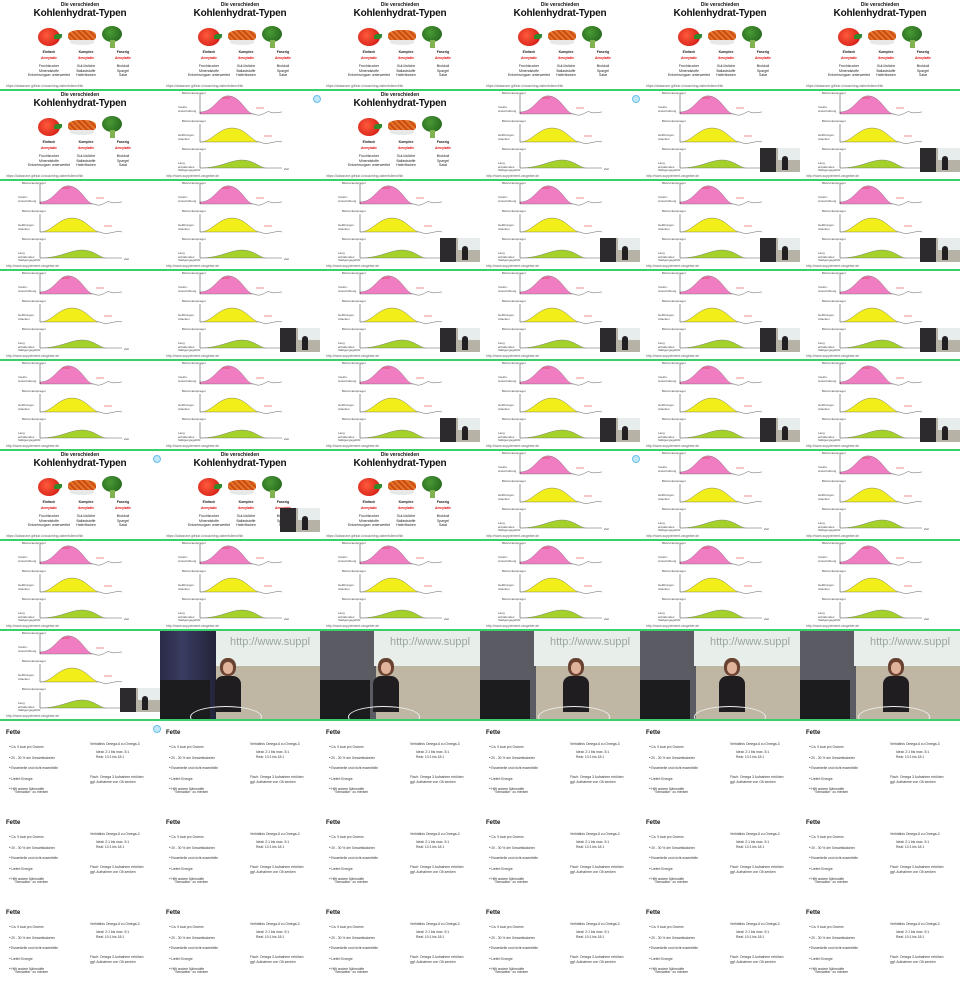  What do you see at coordinates (218, 36) in the screenshot?
I see `tomato-leaf-image` at bounding box center [218, 36].